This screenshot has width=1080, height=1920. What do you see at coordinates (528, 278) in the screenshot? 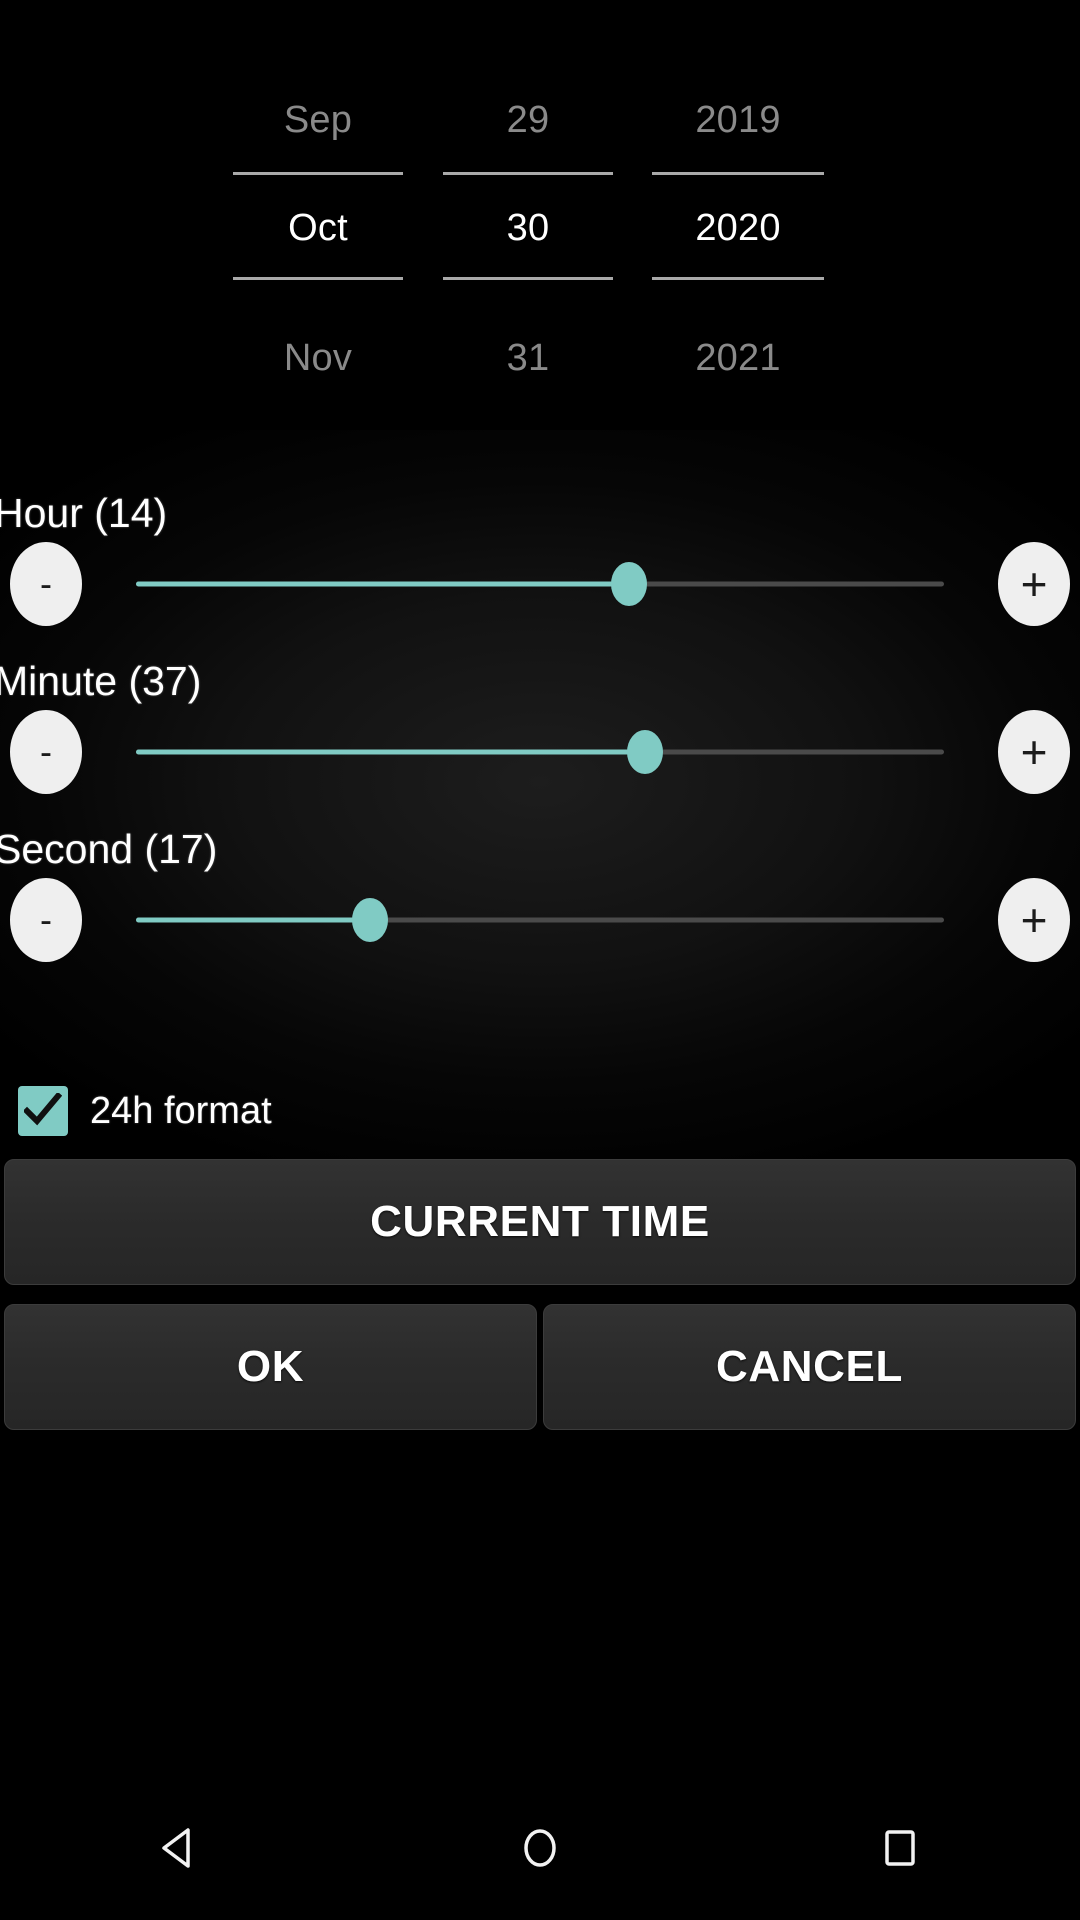
I see `day-divider-bottom` at bounding box center [528, 278].